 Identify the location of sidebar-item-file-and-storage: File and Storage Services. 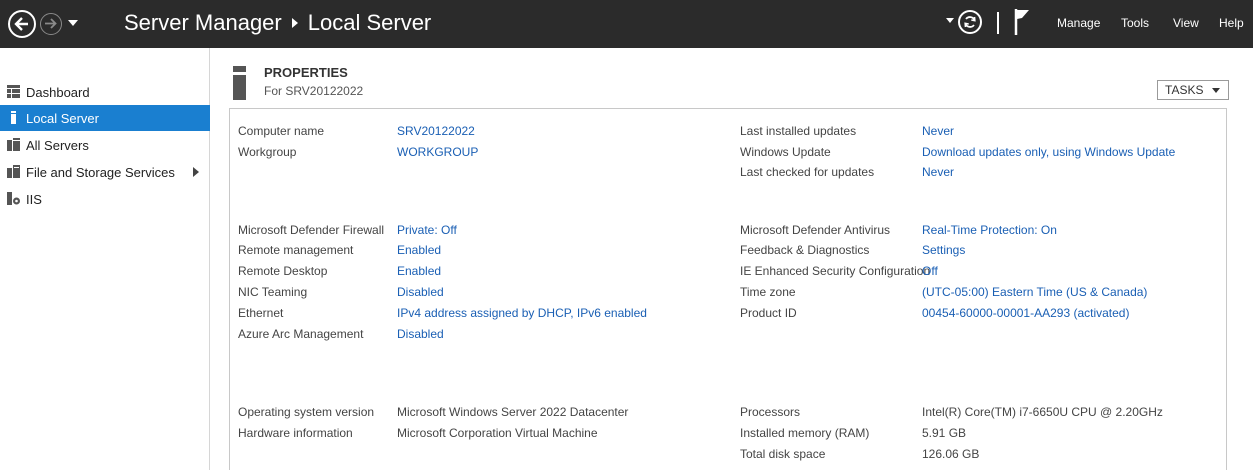
(105, 172).